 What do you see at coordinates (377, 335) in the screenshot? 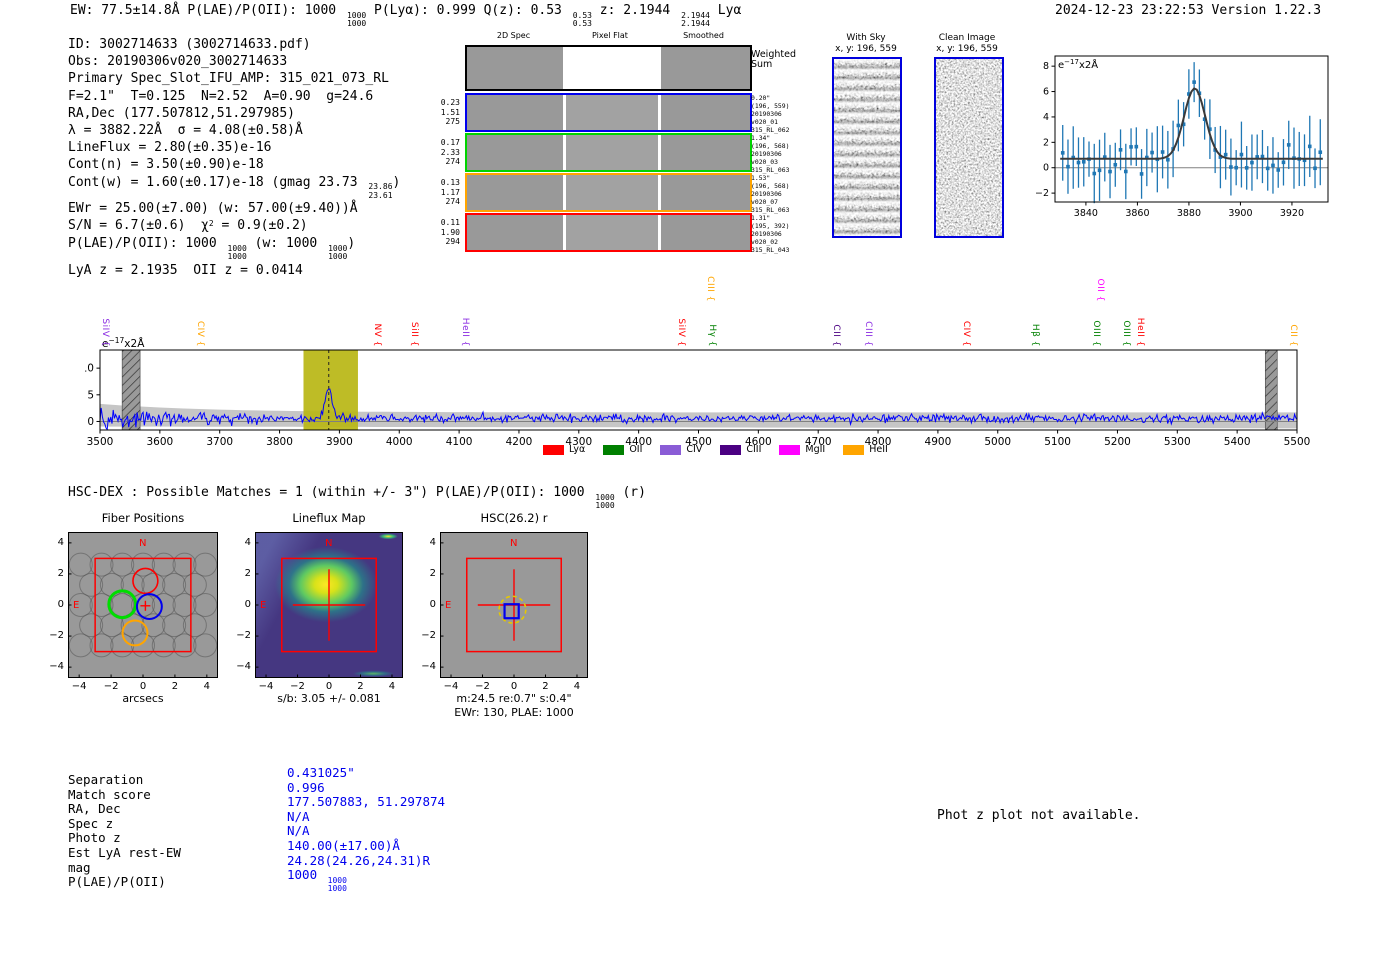
I see `emission-label-NV: NV {` at bounding box center [377, 335].